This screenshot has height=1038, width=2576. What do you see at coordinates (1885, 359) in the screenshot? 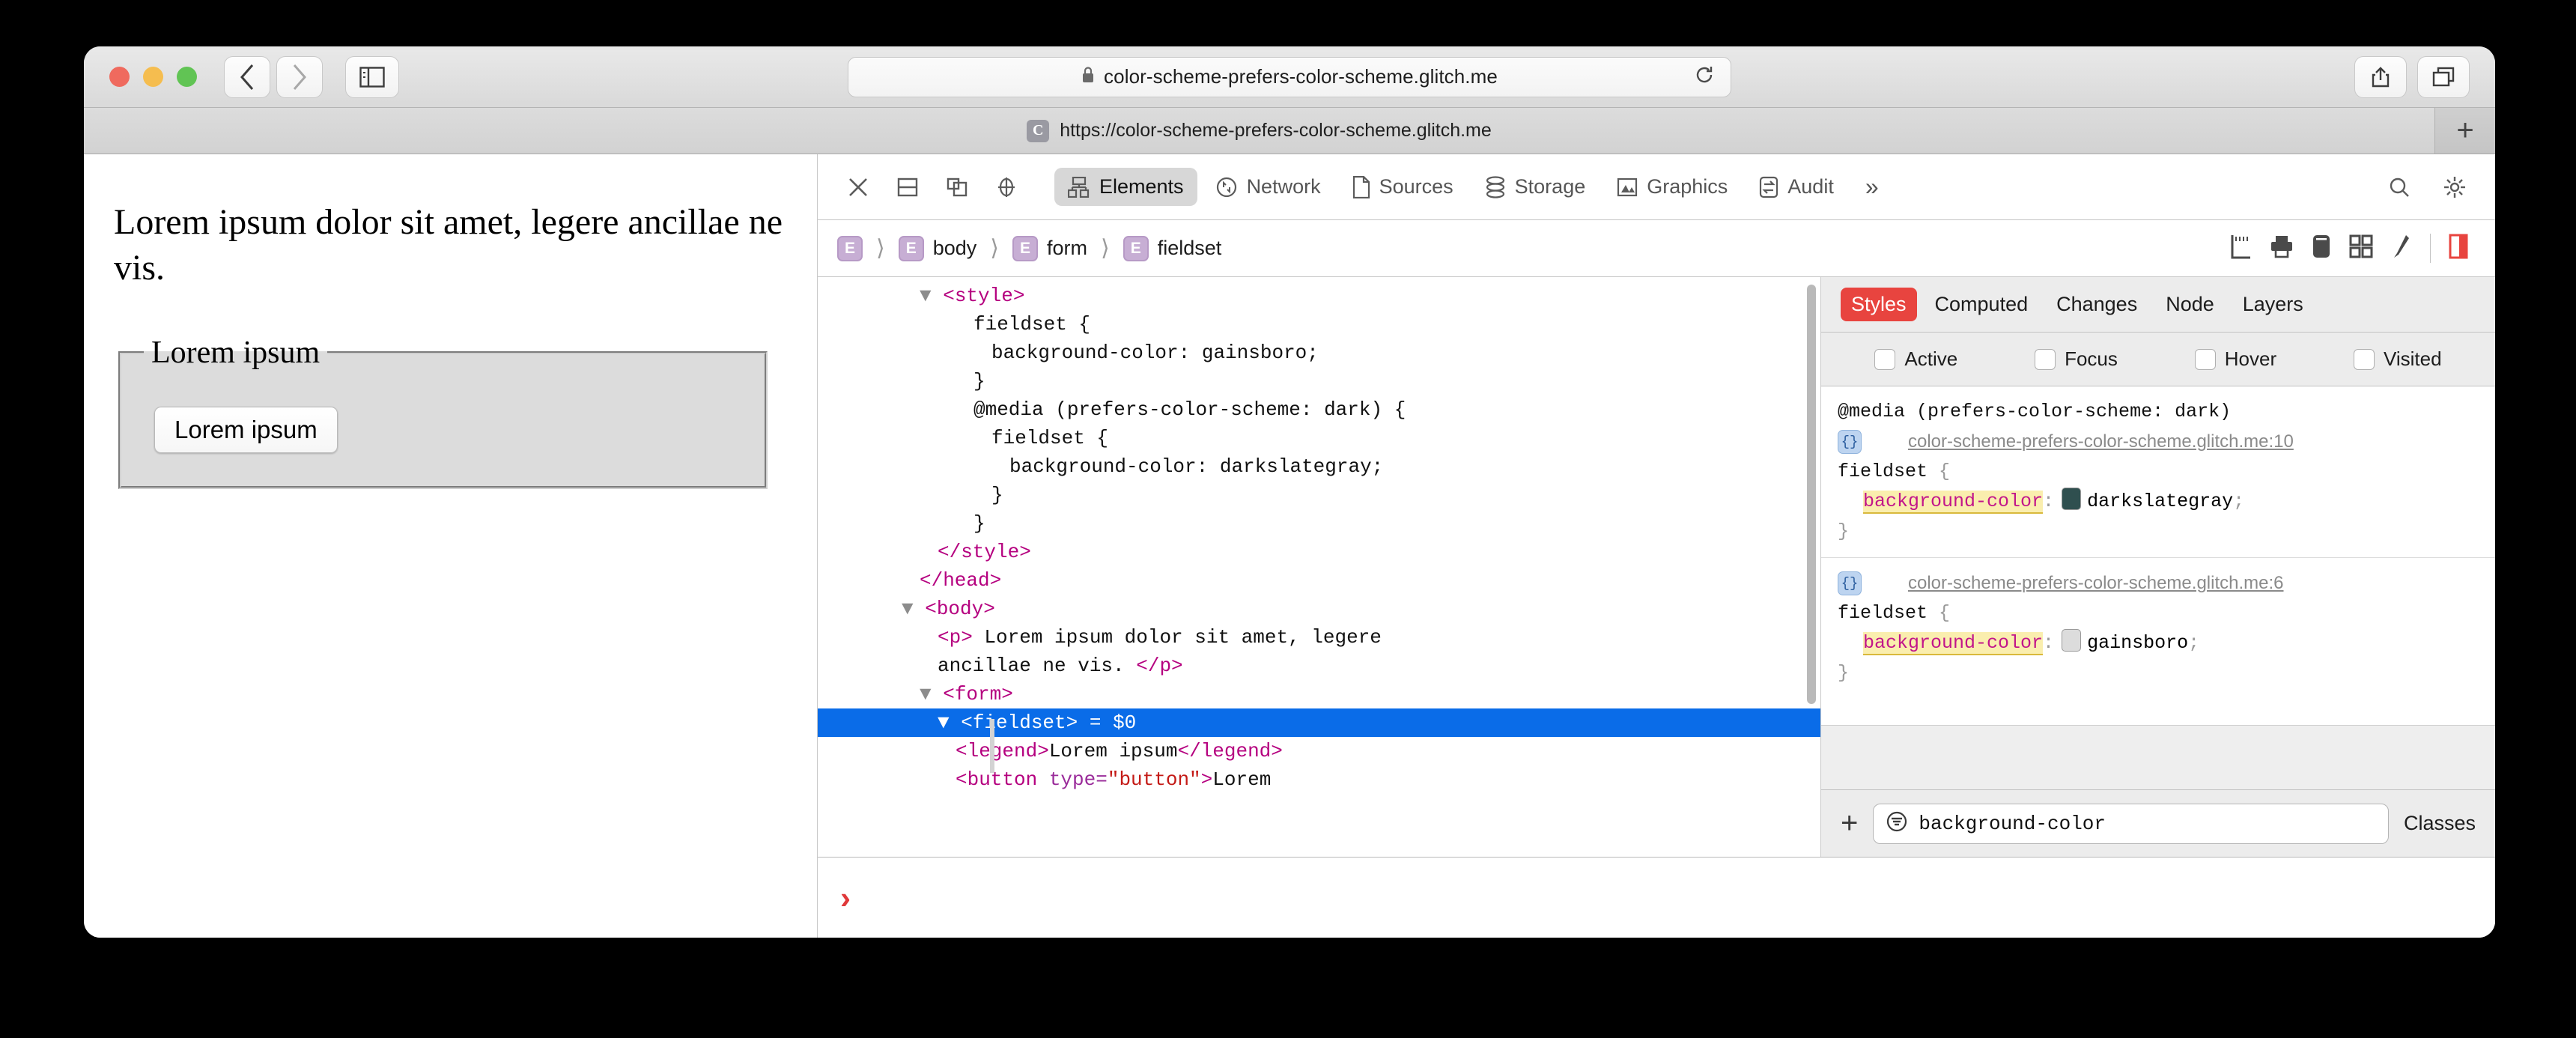
I see `pseudo-active-checkbox` at bounding box center [1885, 359].